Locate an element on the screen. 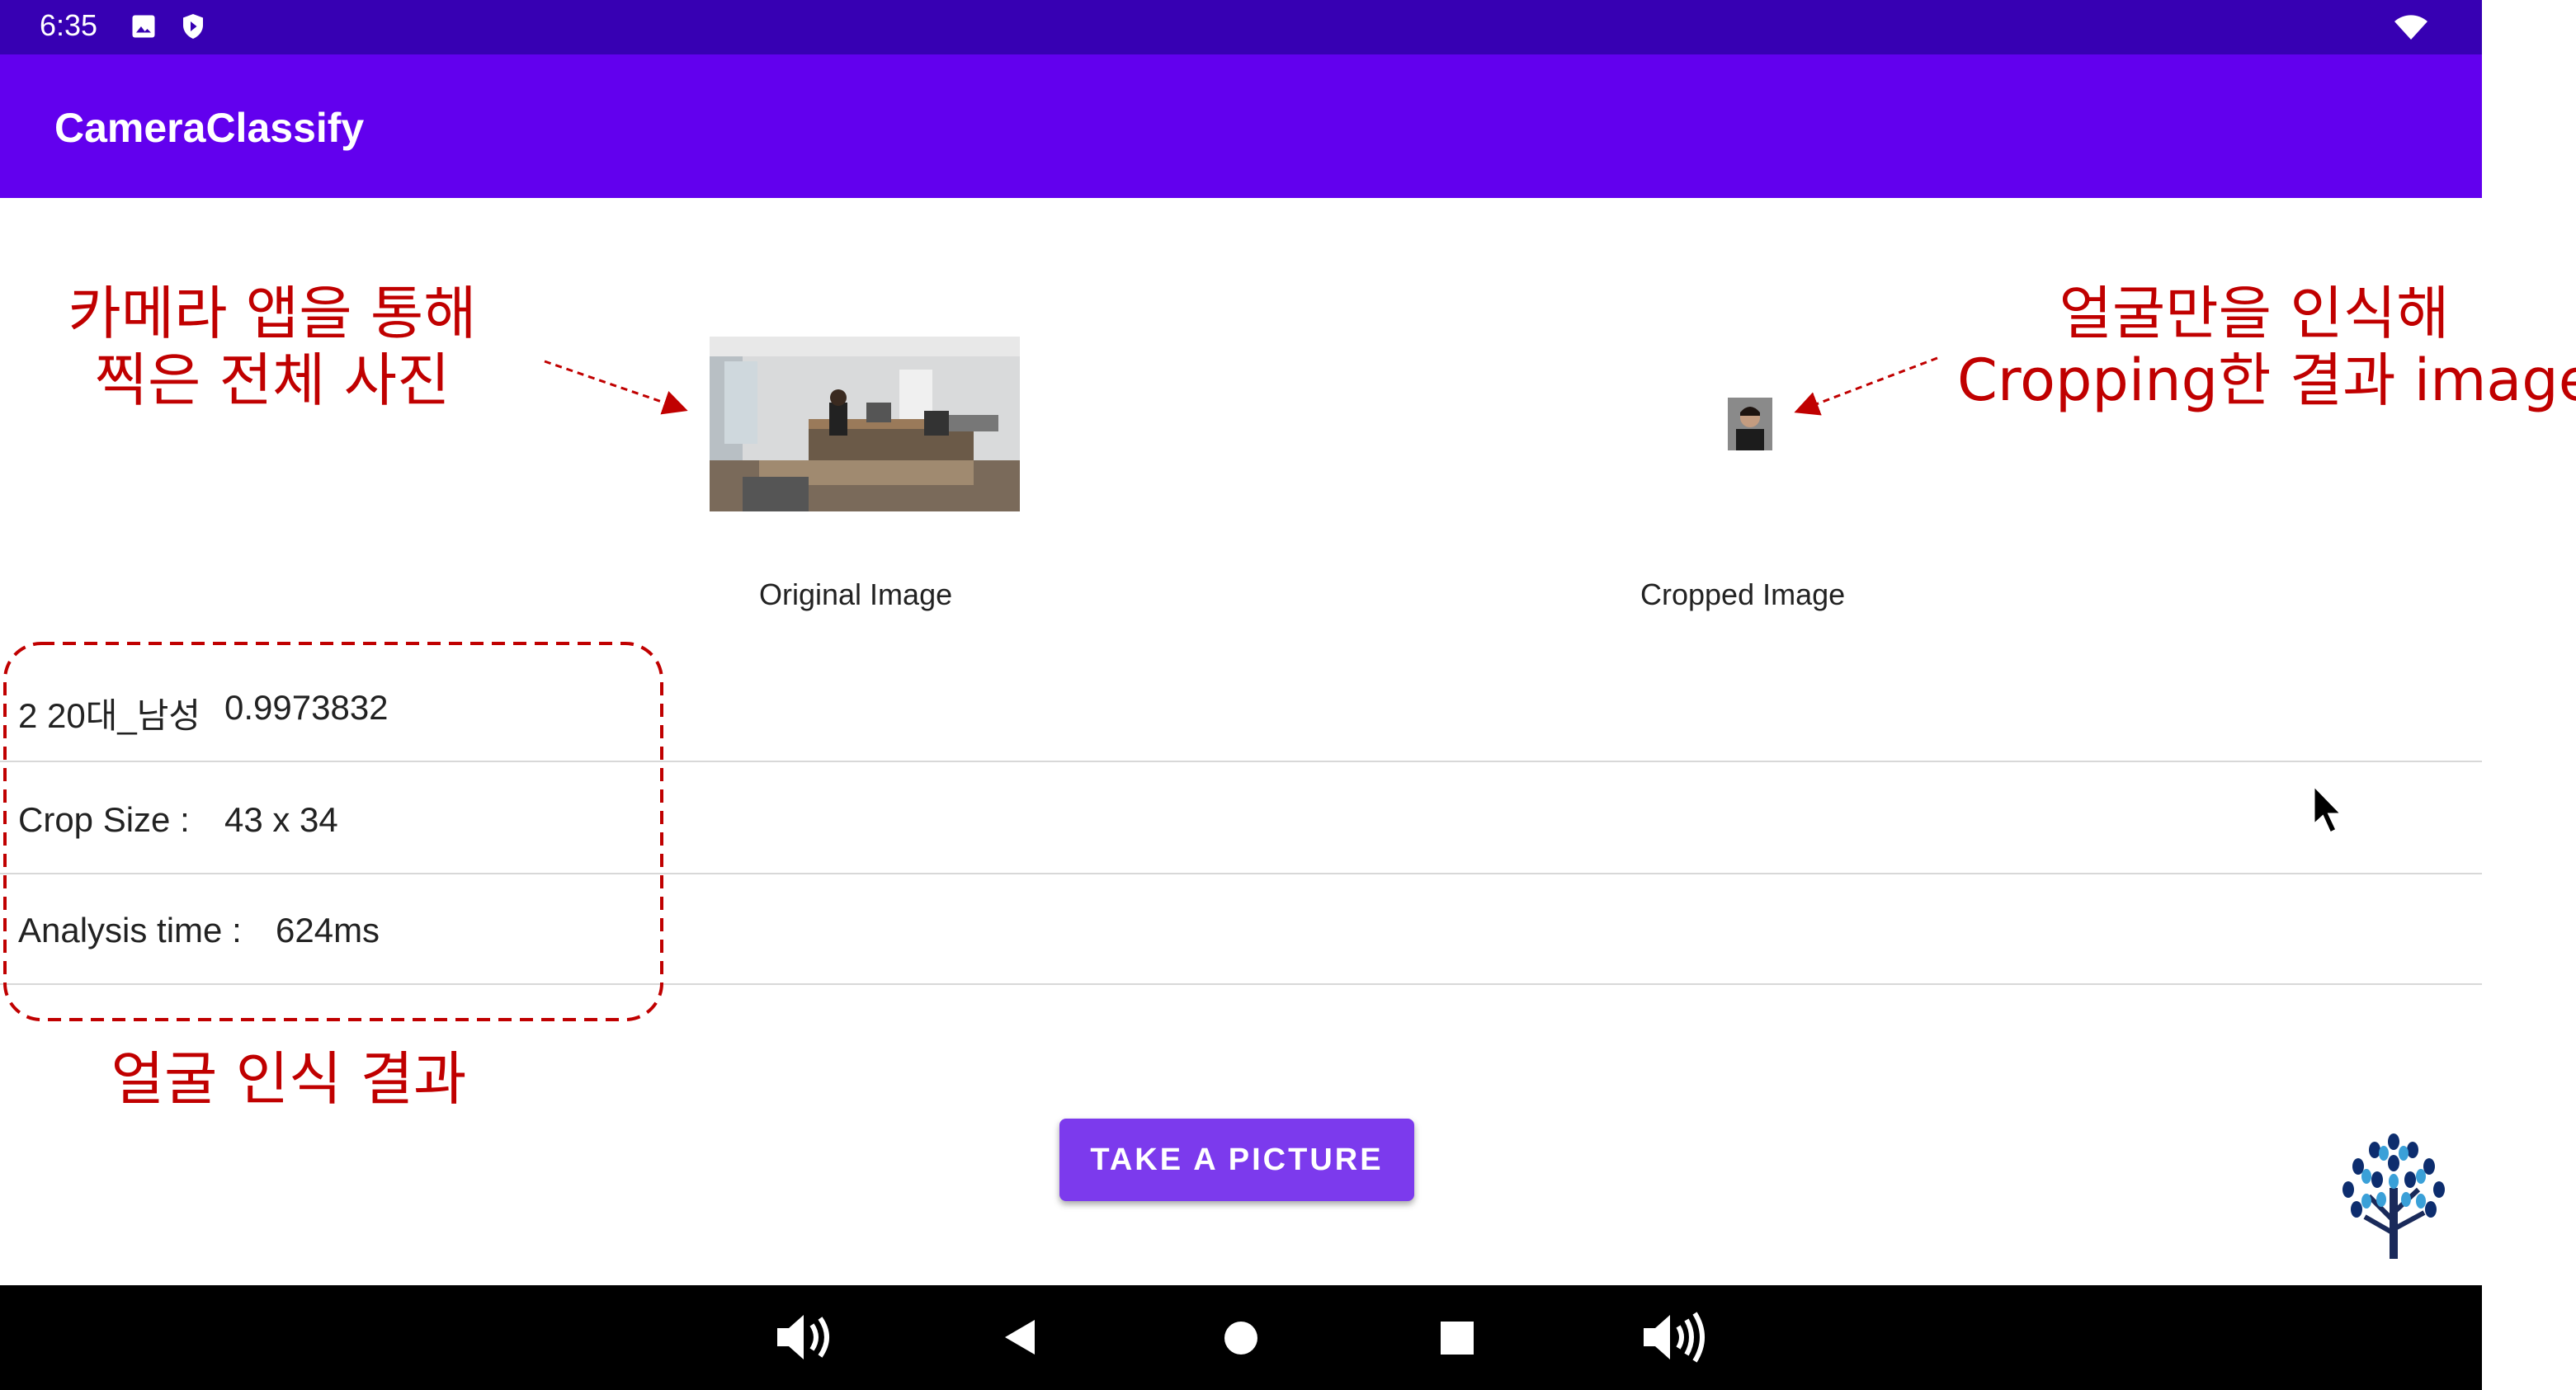  result-highlight-box is located at coordinates (333, 831).